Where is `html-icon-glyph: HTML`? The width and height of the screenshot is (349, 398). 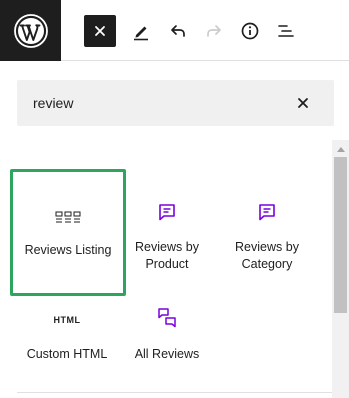
html-icon-glyph: HTML is located at coordinates (67, 320).